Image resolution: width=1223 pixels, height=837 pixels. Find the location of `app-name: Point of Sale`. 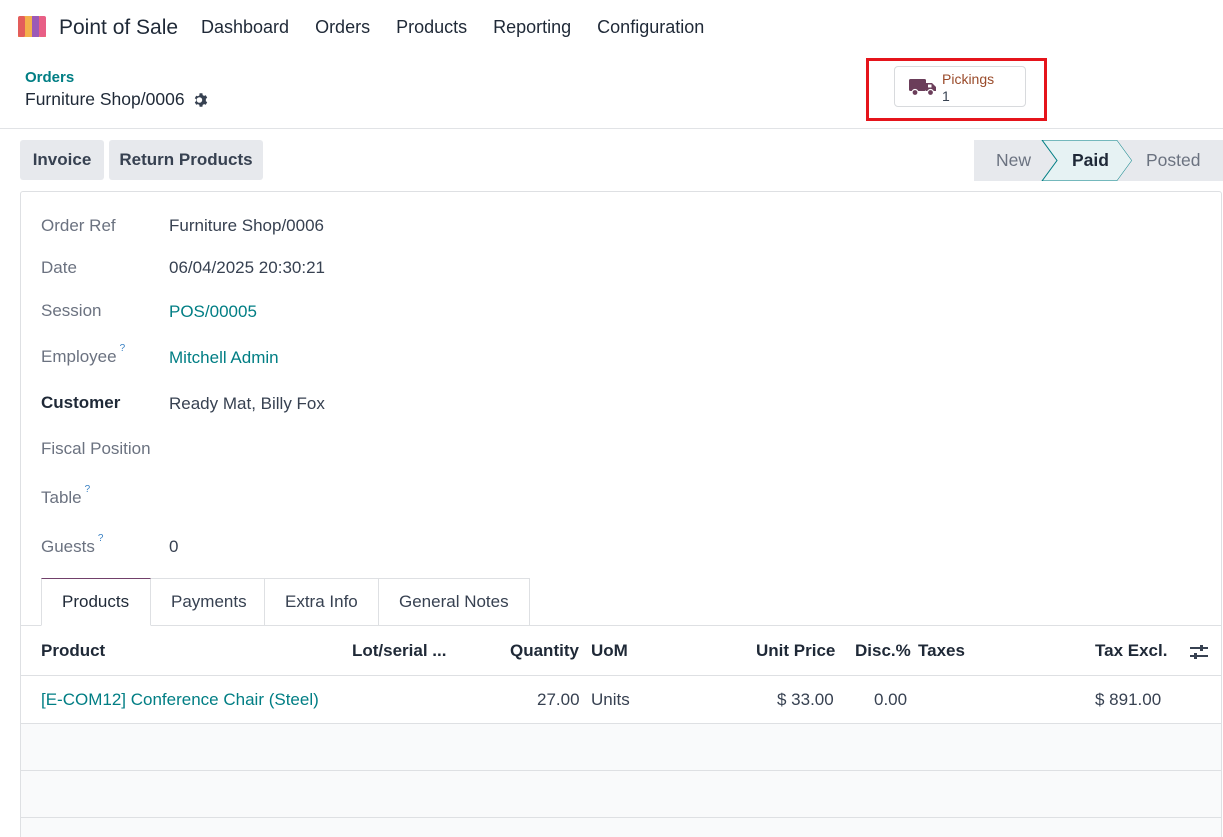

app-name: Point of Sale is located at coordinates (118, 28).